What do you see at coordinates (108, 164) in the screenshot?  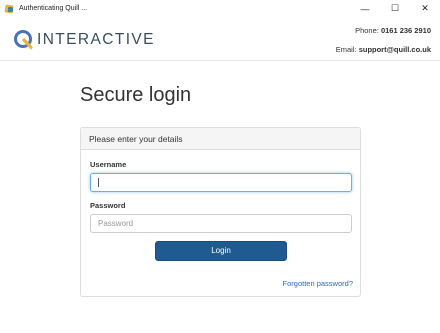 I see `username-label: Username` at bounding box center [108, 164].